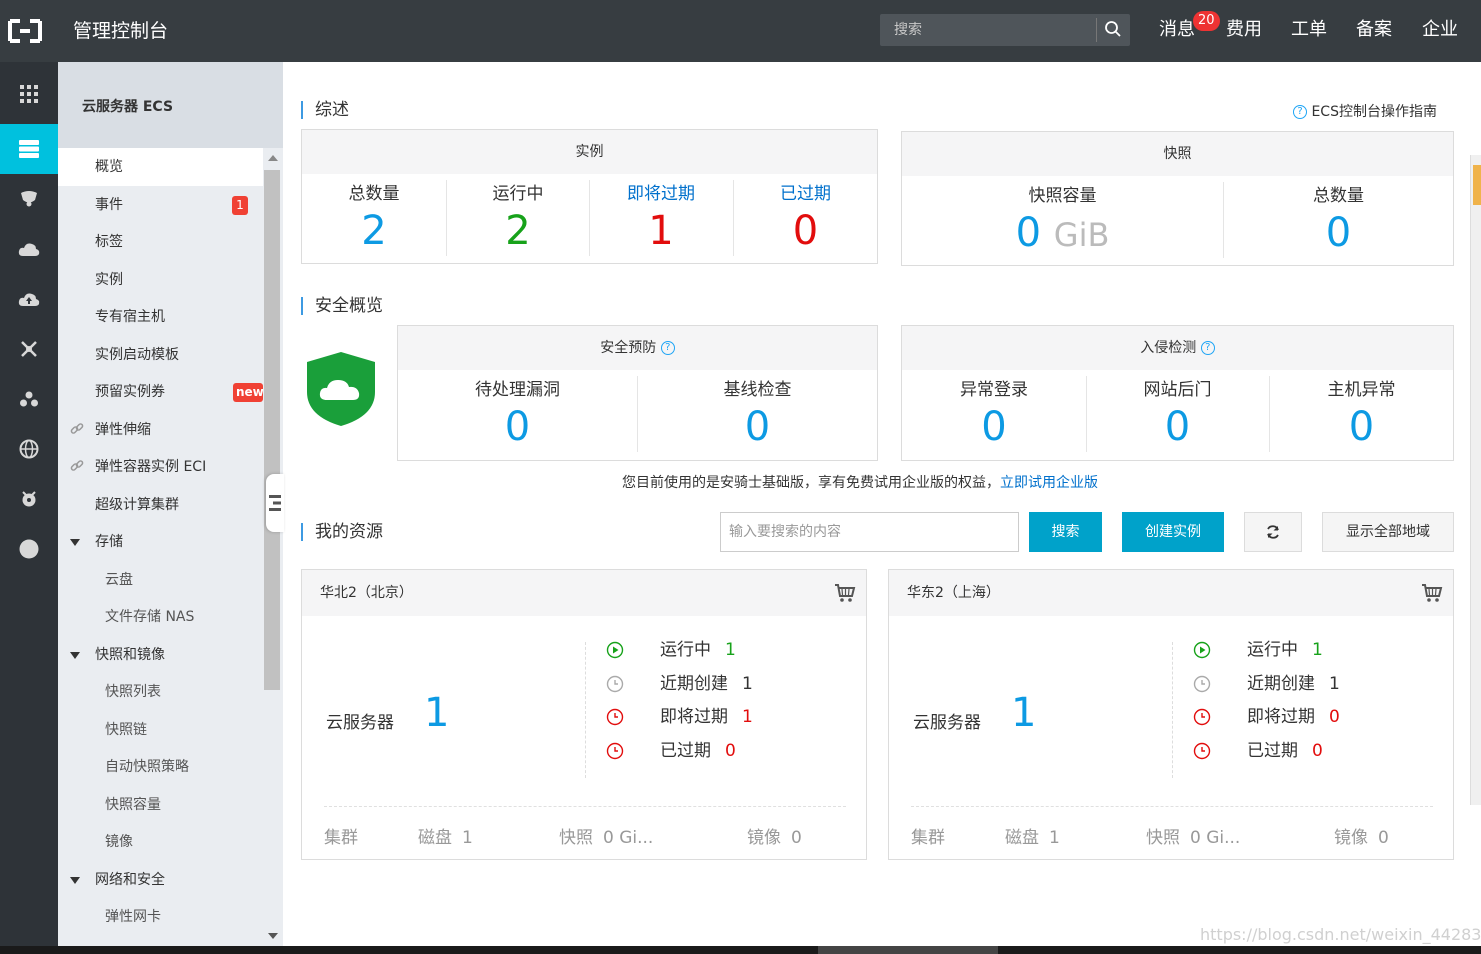 The width and height of the screenshot is (1481, 954). What do you see at coordinates (160, 317) in the screenshot?
I see `sidebar-item-dedicated-hosts: 专有宿主机` at bounding box center [160, 317].